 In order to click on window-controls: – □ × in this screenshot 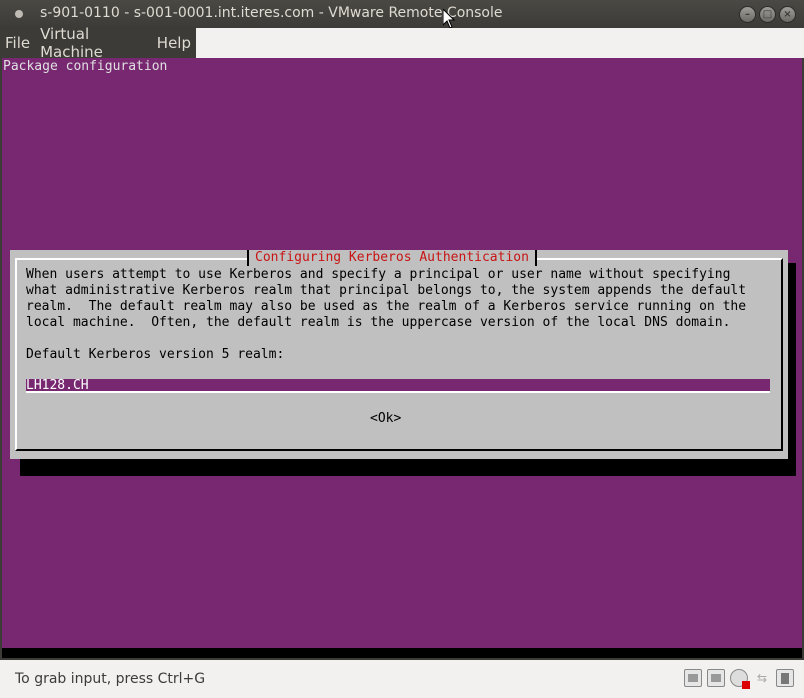, I will do `click(767, 14)`.